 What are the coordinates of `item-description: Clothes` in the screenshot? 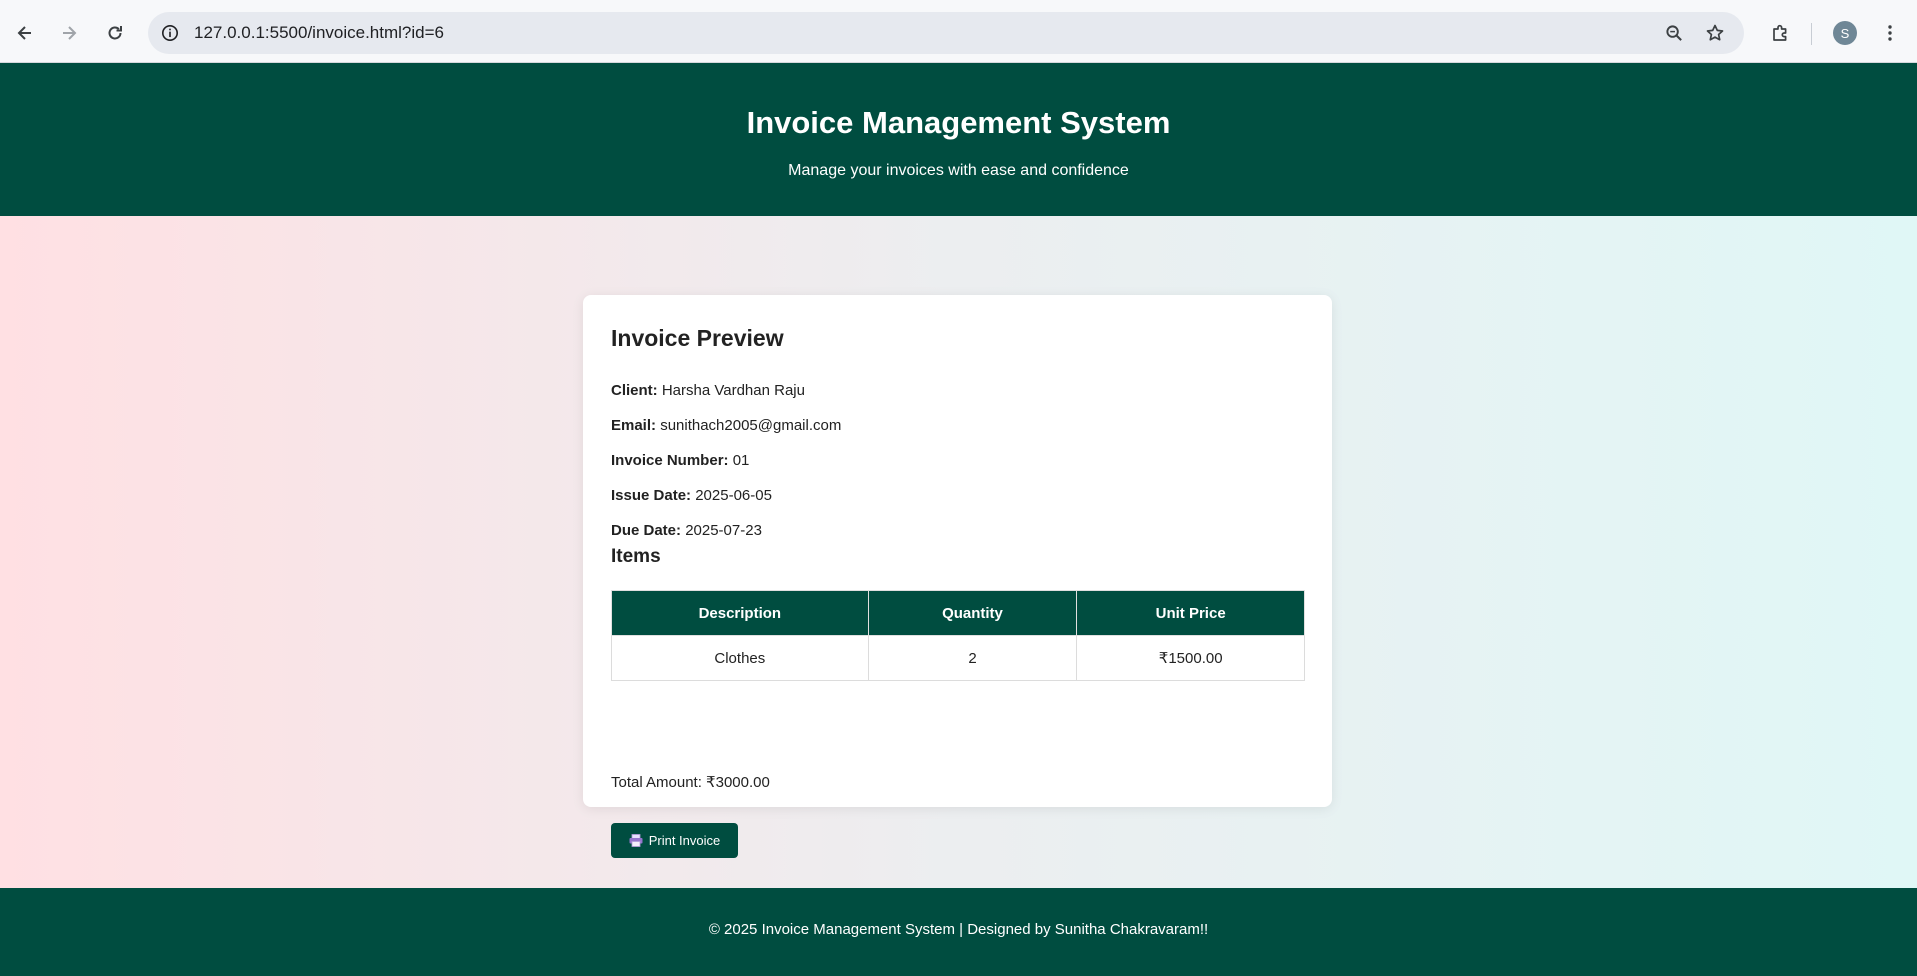 It's located at (740, 658).